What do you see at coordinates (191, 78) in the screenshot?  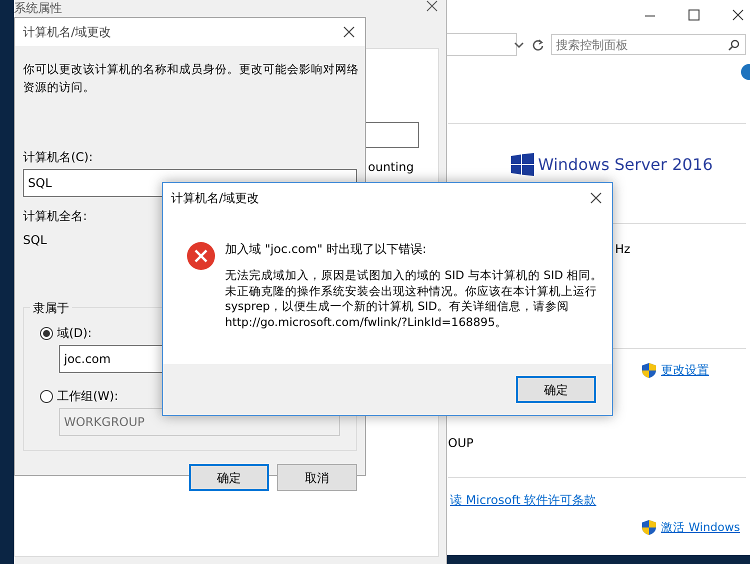 I see `description-text: 你可以更改该计算机的名称和成员身份。更改可能会影响对网络资源的访问。` at bounding box center [191, 78].